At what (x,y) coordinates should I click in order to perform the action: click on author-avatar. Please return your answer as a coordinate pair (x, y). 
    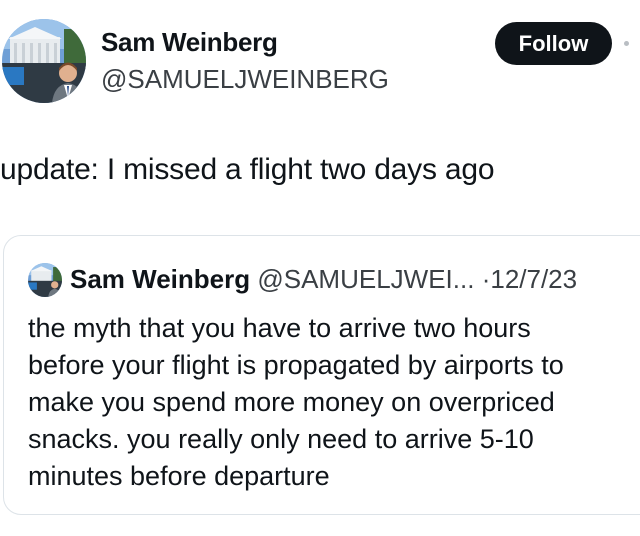
    Looking at the image, I should click on (44, 61).